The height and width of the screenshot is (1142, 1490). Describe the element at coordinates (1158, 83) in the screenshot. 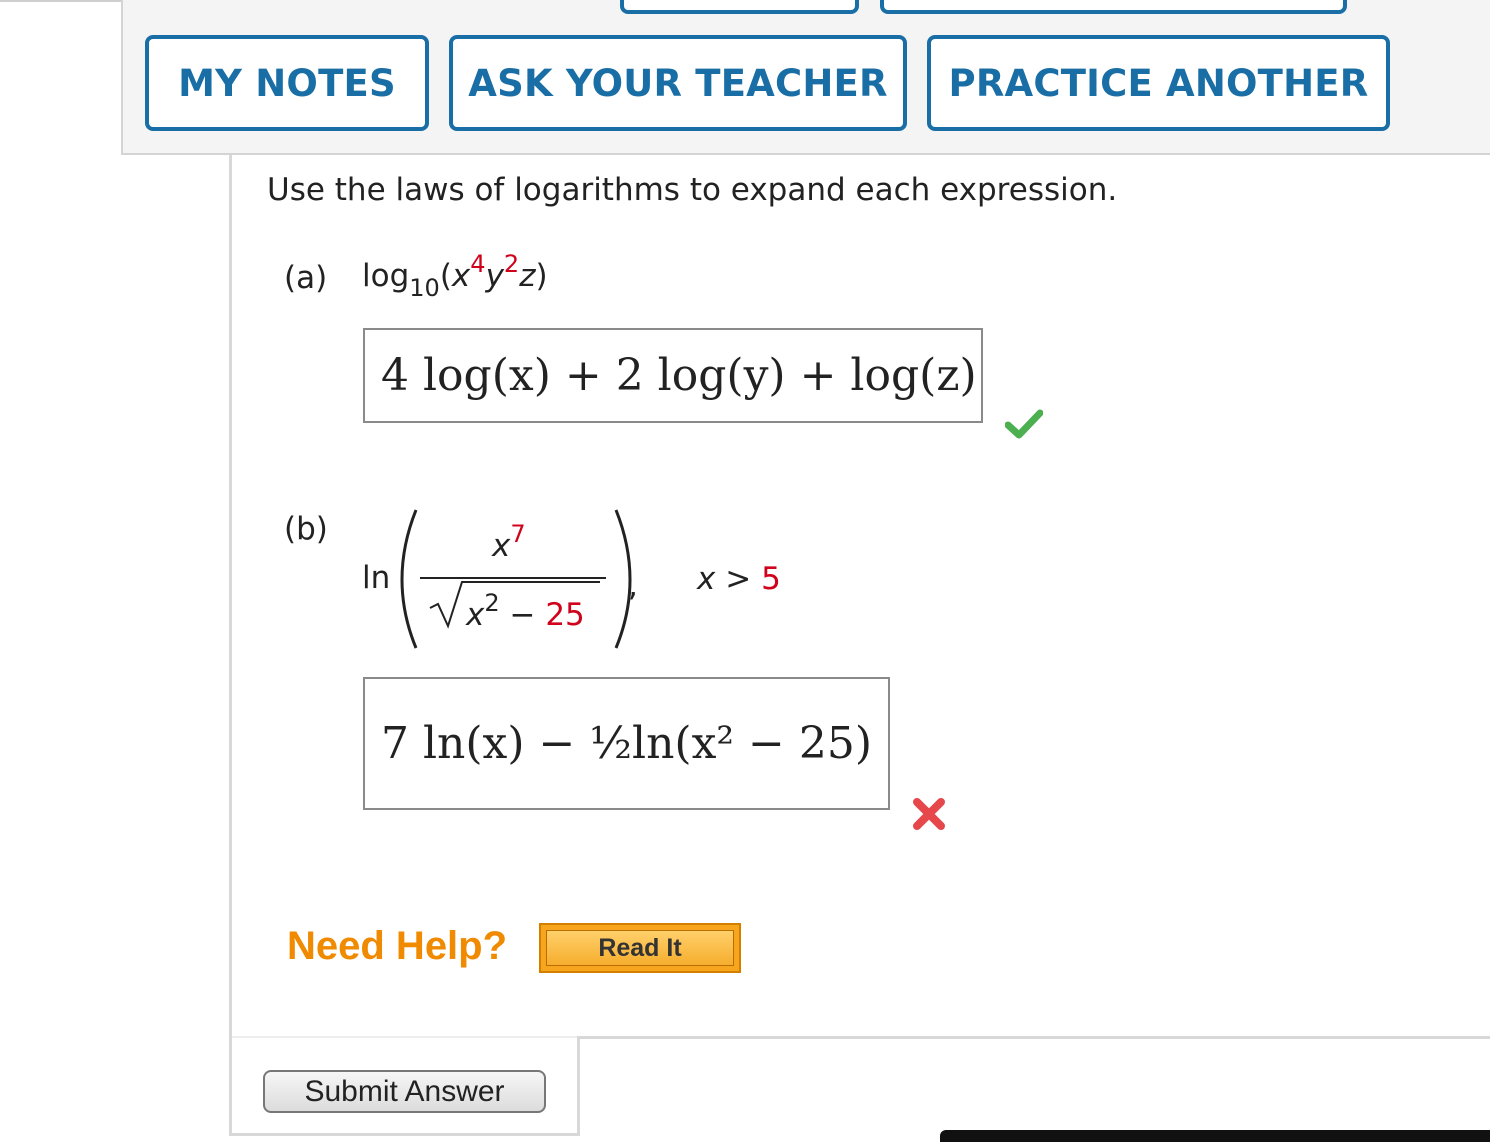

I see `practice-another-button: PRACTICE ANOTHER` at that location.